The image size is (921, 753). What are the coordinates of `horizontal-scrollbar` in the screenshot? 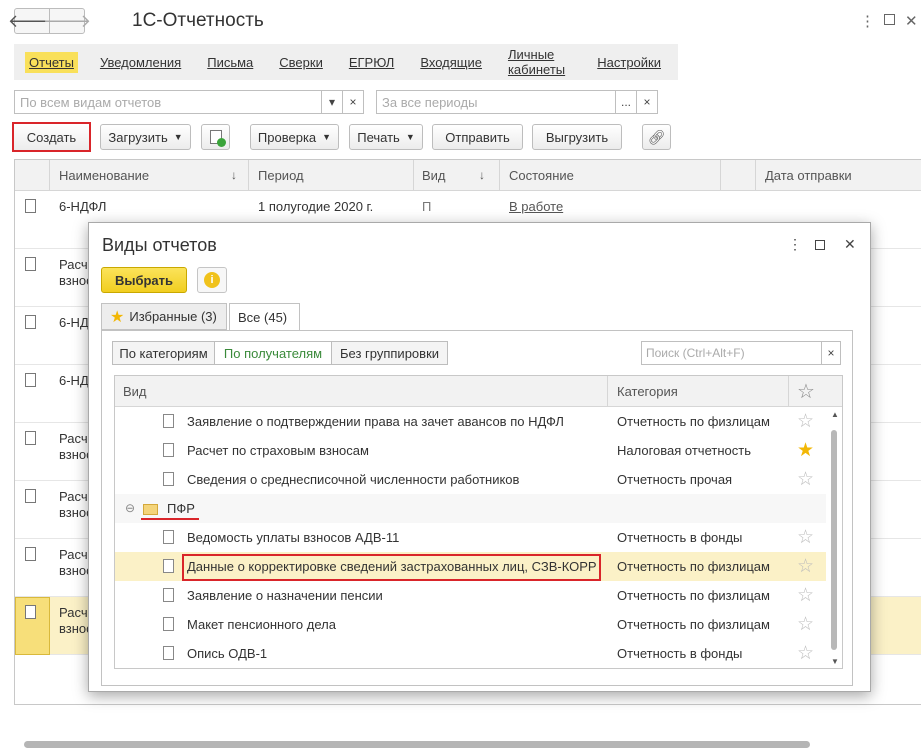 It's located at (417, 744).